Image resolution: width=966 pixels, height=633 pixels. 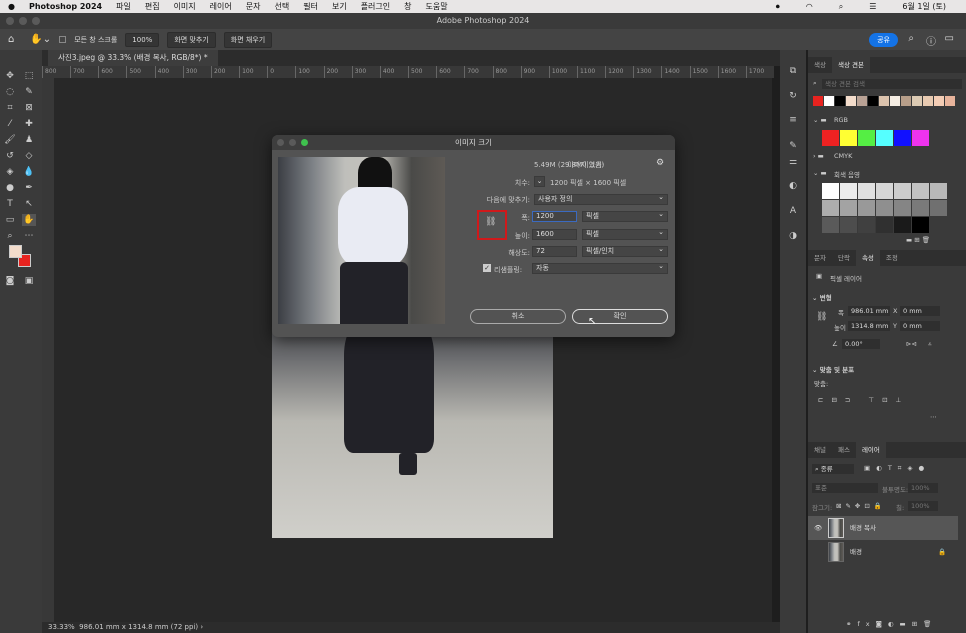 I want to click on eraser-tool-icon: ◇, so click(x=29, y=156).